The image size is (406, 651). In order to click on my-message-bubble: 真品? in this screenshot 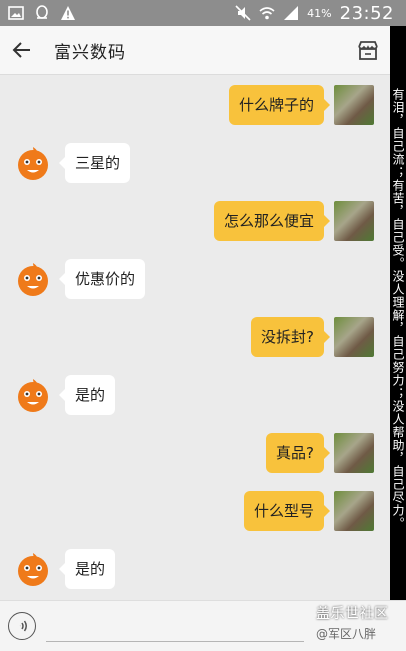, I will do `click(298, 453)`.